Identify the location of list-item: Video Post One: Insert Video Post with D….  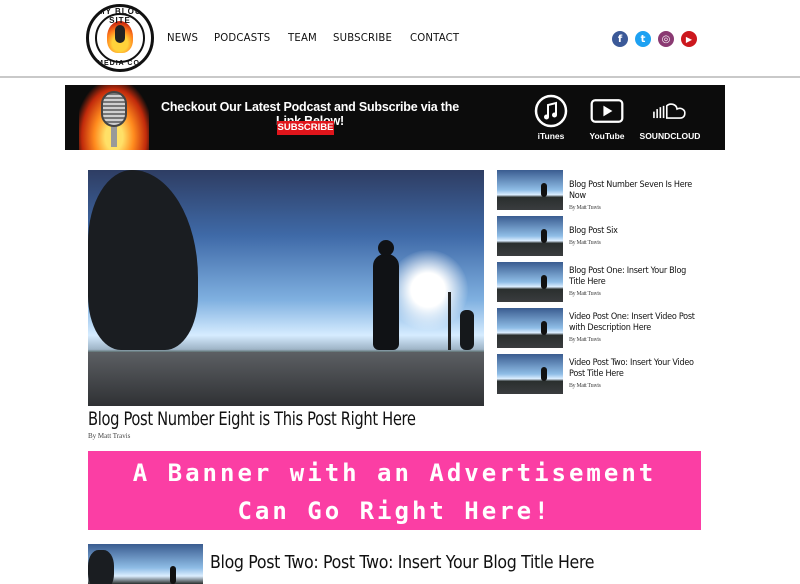
(607, 331).